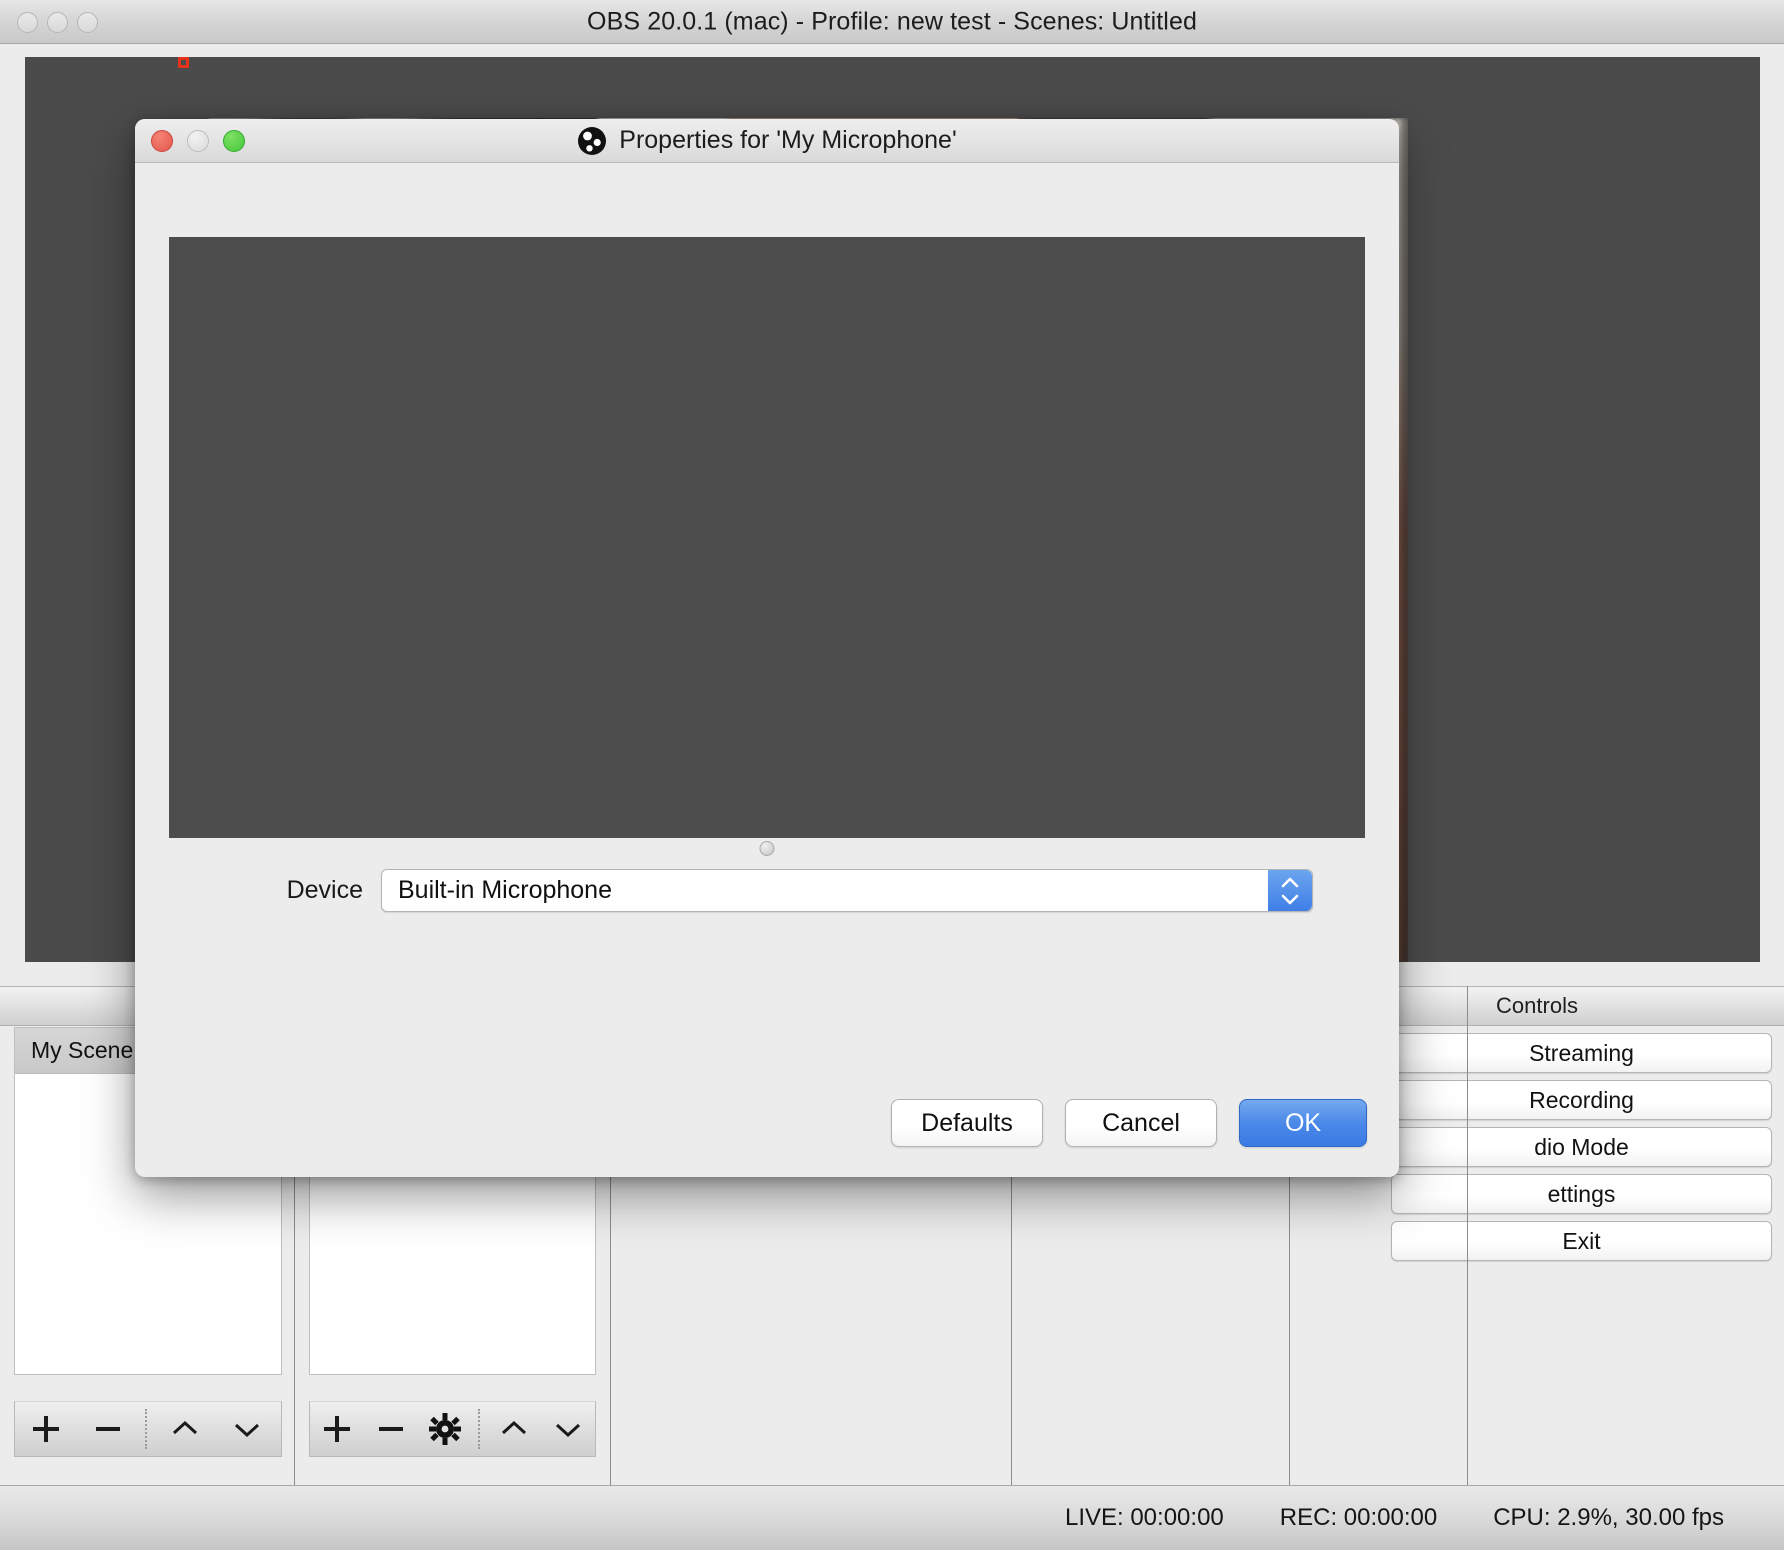 Image resolution: width=1784 pixels, height=1550 pixels. What do you see at coordinates (788, 140) in the screenshot?
I see `dialog-title: Properties for 'My Microphone'` at bounding box center [788, 140].